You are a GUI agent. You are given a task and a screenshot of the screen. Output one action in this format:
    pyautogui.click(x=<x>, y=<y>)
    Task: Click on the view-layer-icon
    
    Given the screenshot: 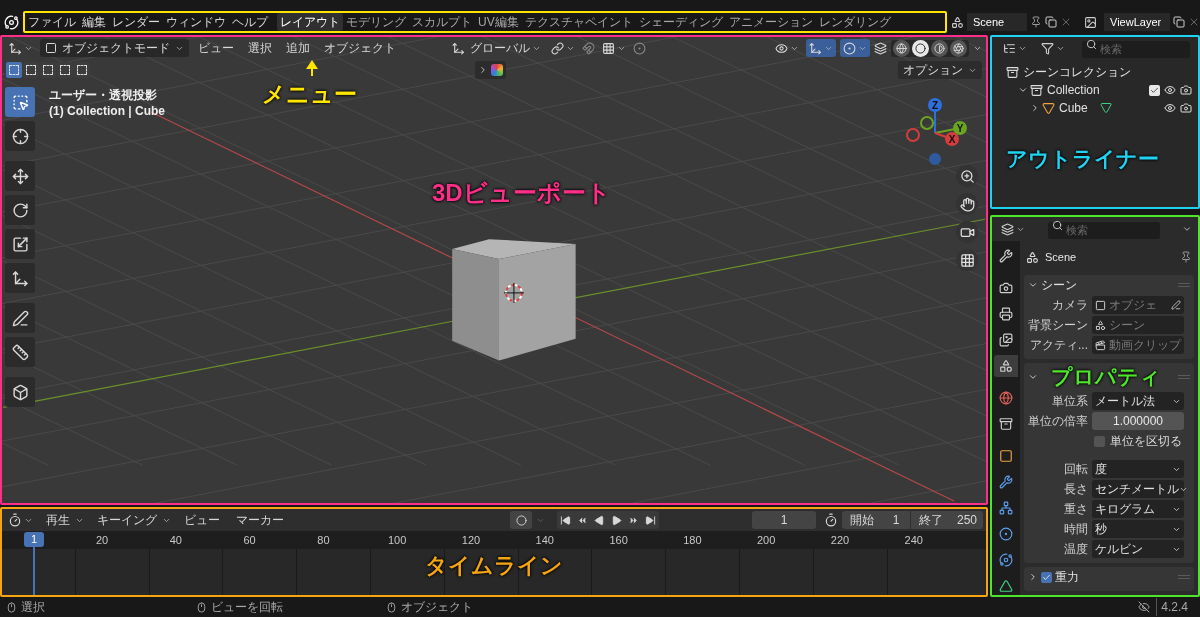 What is the action you would take?
    pyautogui.click(x=1090, y=22)
    